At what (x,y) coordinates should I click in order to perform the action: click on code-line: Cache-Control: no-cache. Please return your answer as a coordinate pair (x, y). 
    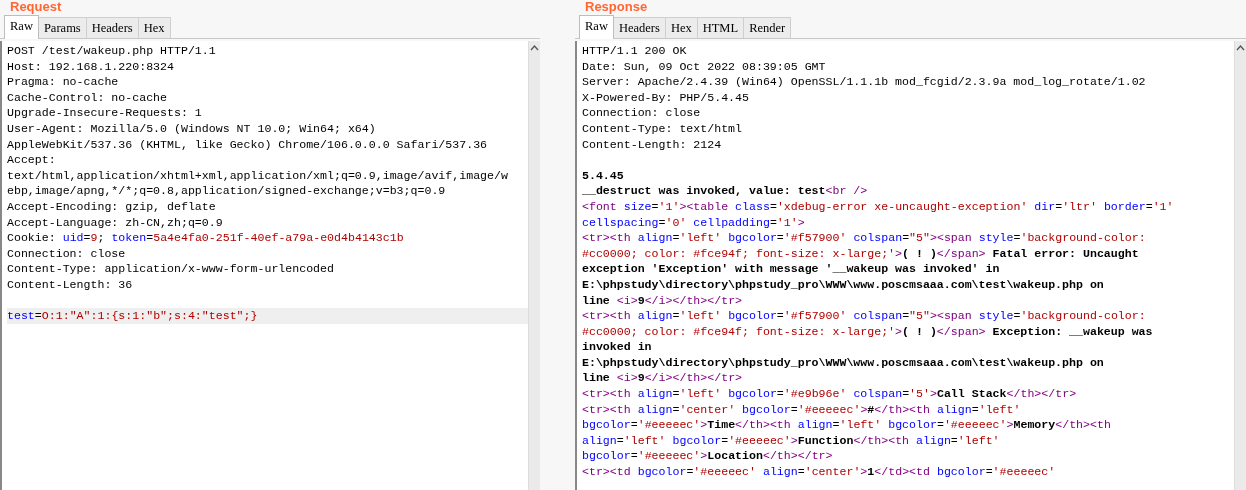
    Looking at the image, I should click on (88, 97).